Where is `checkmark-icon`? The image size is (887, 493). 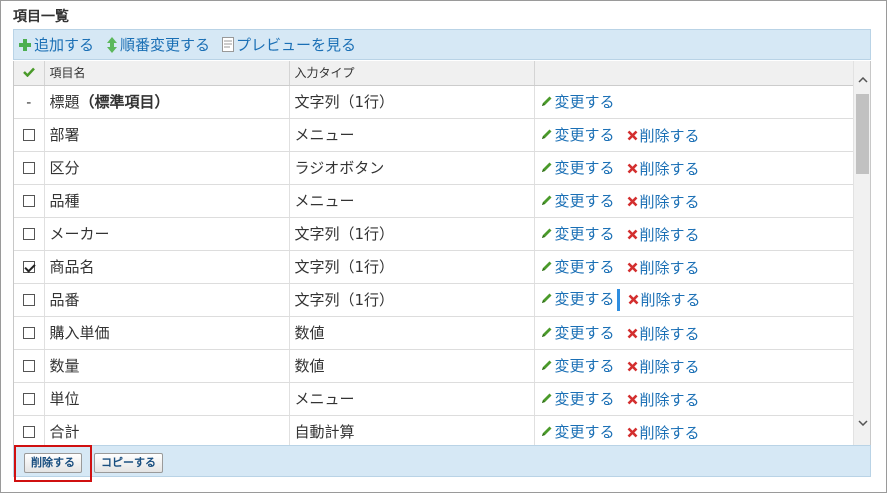
checkmark-icon is located at coordinates (28, 72).